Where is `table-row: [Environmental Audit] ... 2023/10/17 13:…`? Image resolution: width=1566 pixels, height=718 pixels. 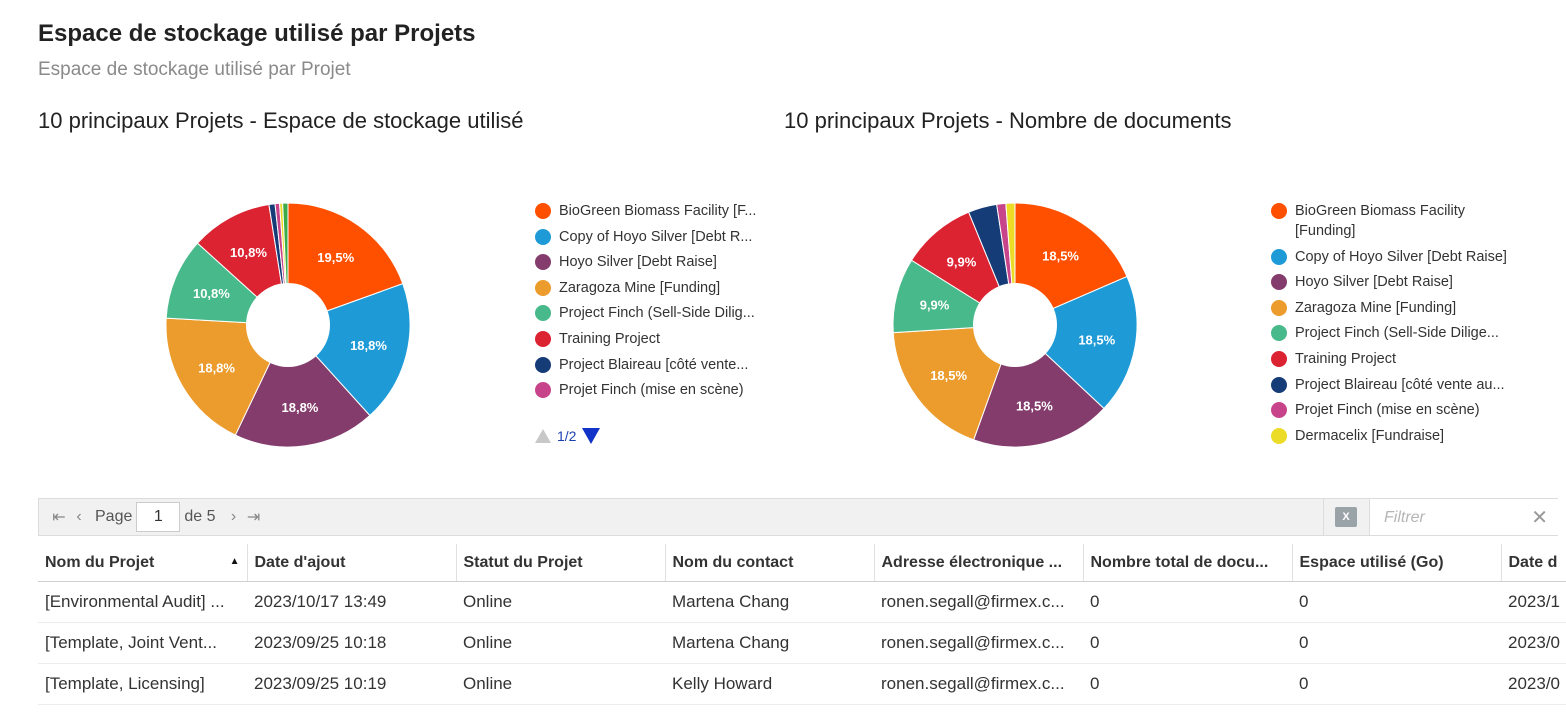 table-row: [Environmental Audit] ... 2023/10/17 13:… is located at coordinates (802, 602).